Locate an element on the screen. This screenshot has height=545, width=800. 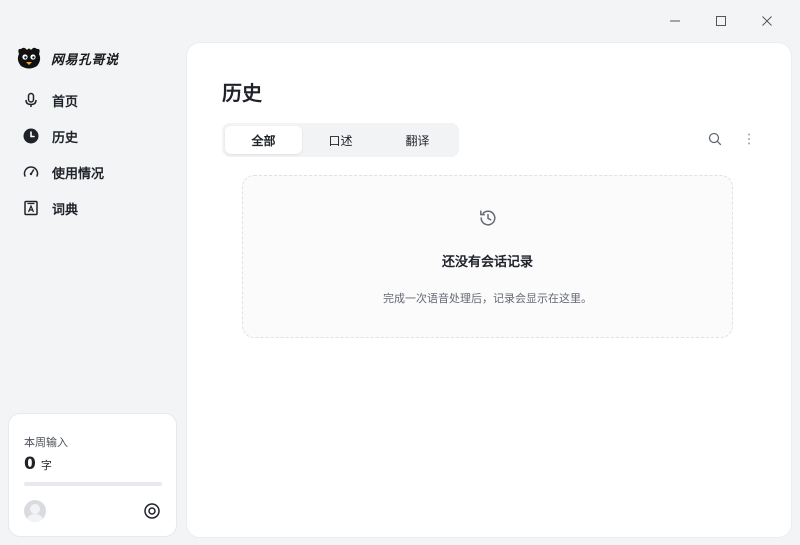
history-tabs: 全部 口述 翻译 is located at coordinates (340, 140).